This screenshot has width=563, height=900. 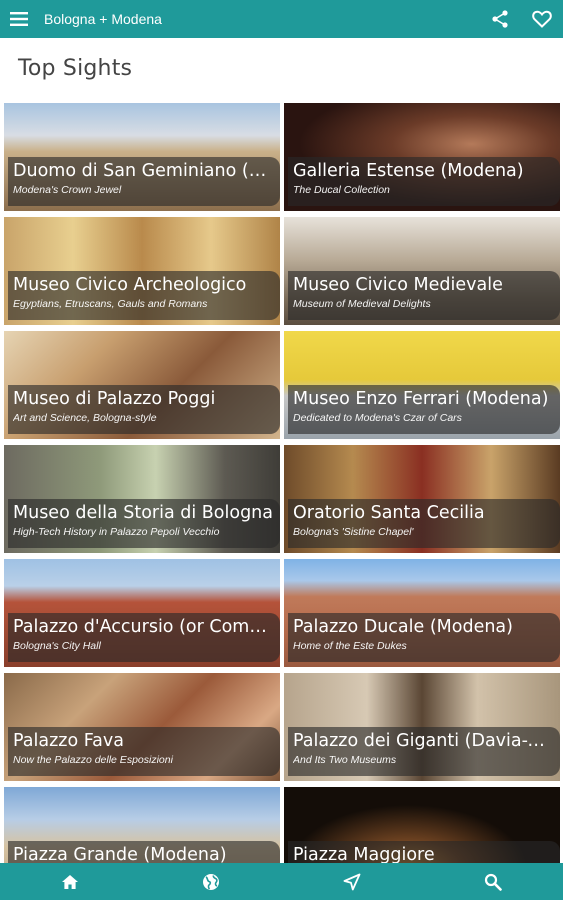 I want to click on navigation-arrow-icon, so click(x=352, y=882).